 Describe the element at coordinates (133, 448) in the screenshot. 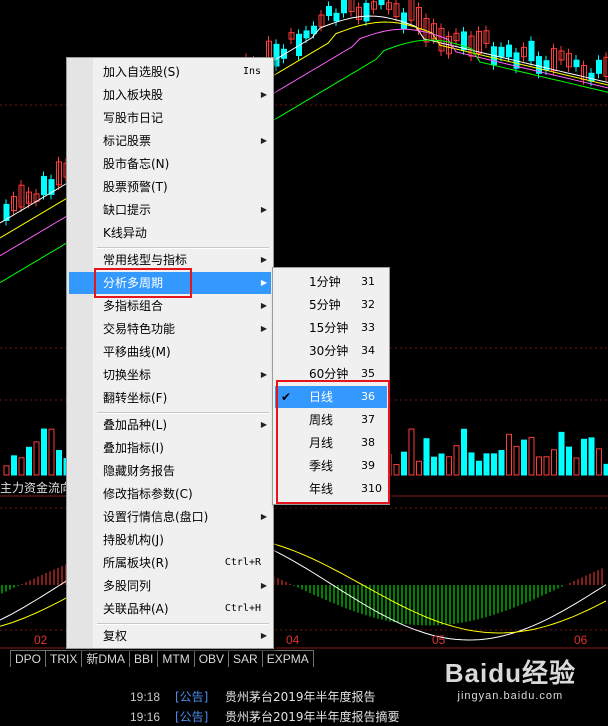

I see `menu-item-label: 叠加指标(I)` at that location.